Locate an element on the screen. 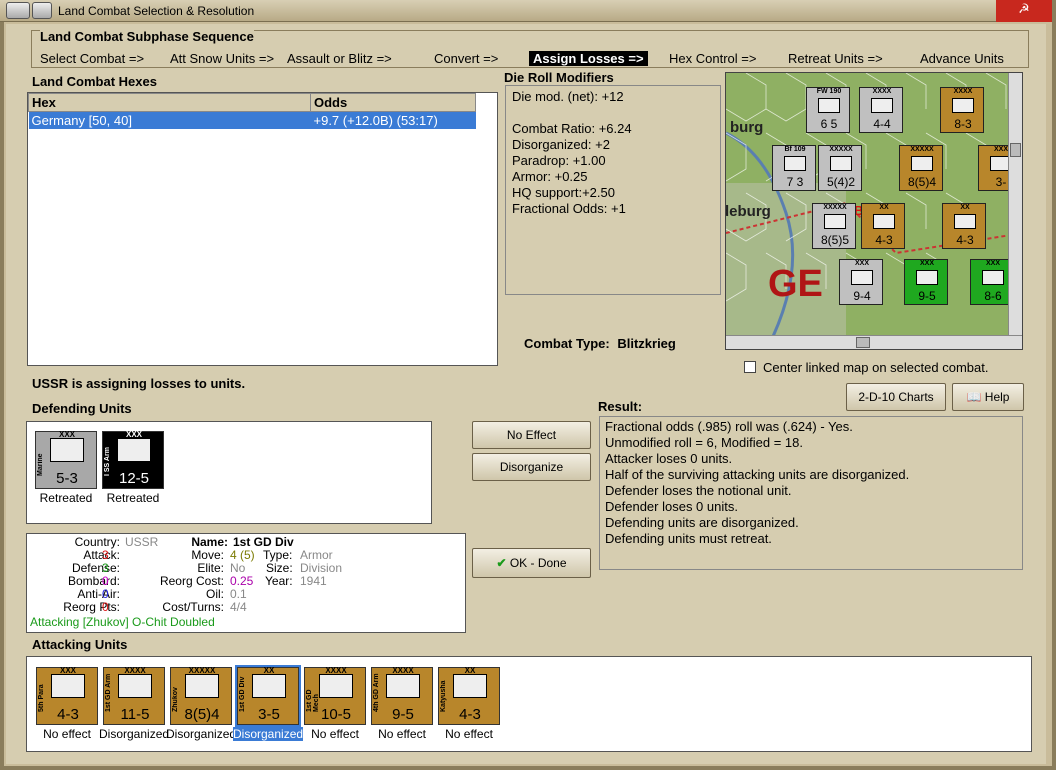 The width and height of the screenshot is (1056, 770). result-line: Attacker loses 0 units. is located at coordinates (669, 458).